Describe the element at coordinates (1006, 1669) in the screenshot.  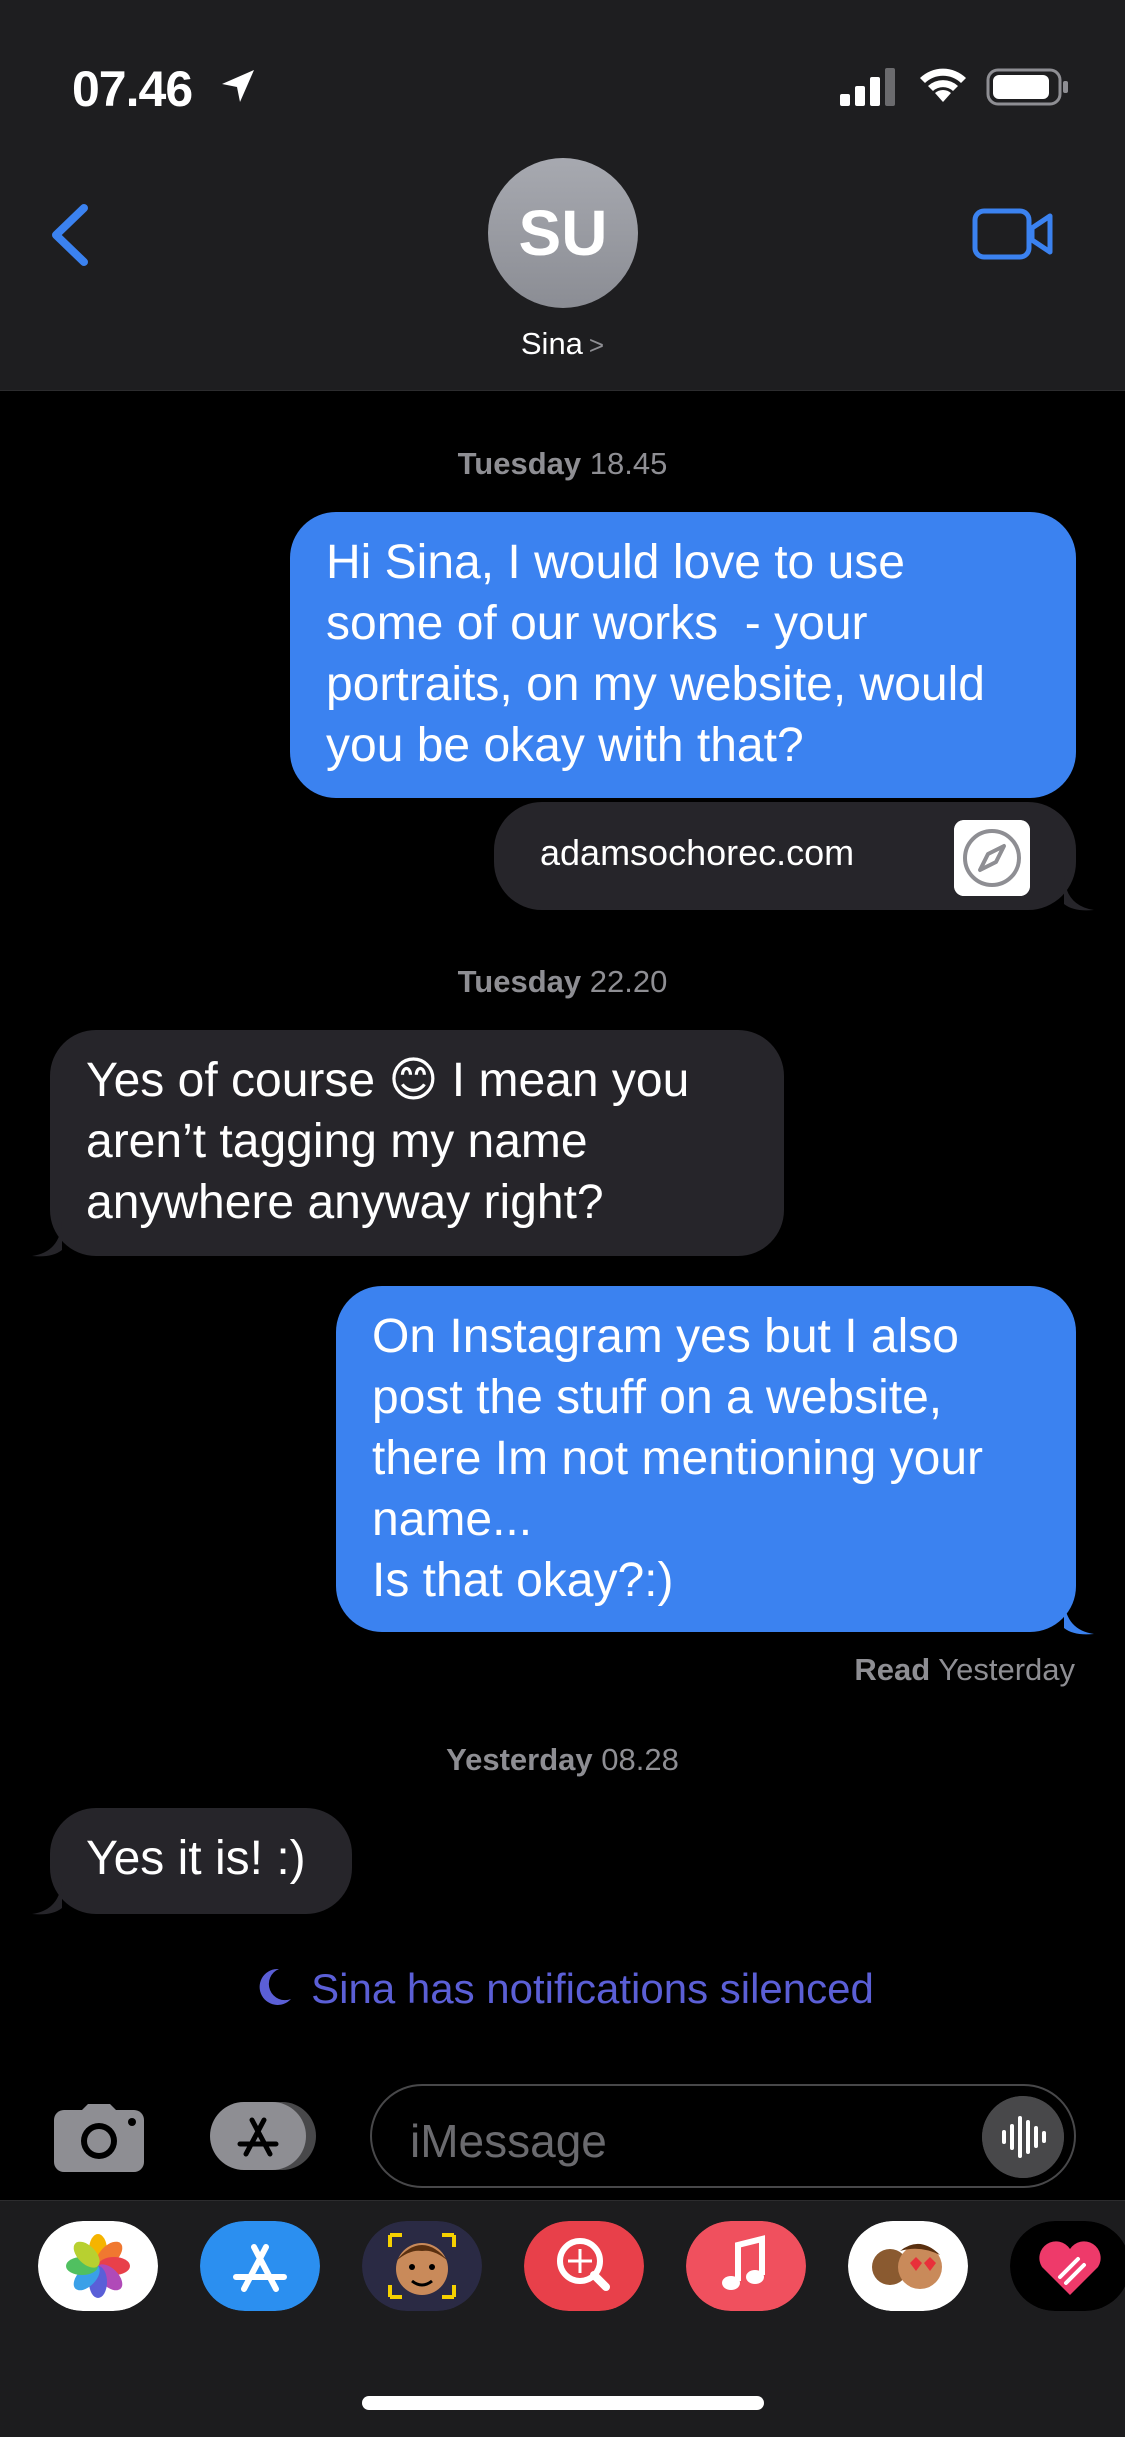
I see `read-when: Yesterday` at that location.